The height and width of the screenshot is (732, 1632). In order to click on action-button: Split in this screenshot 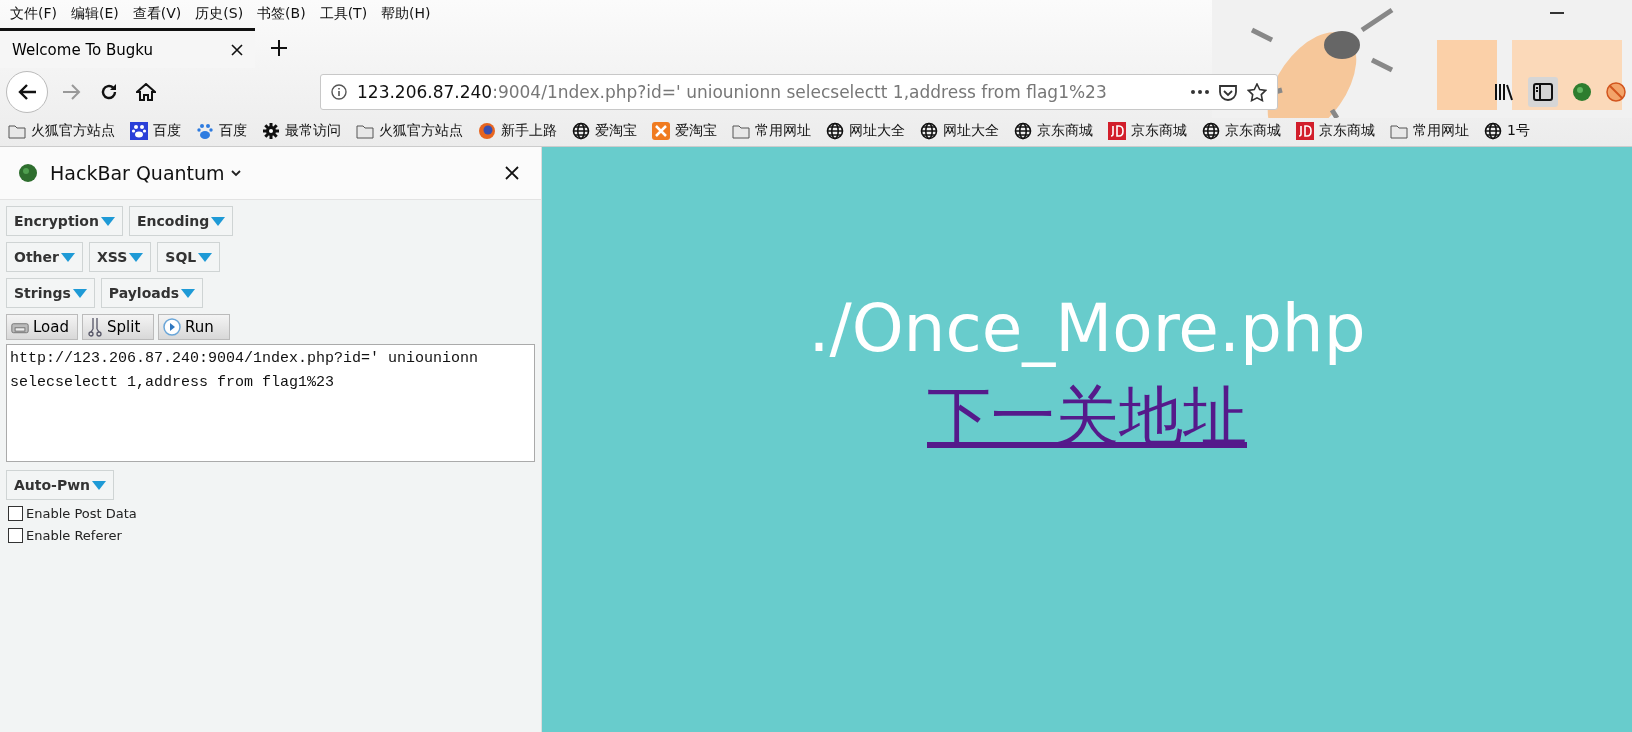, I will do `click(118, 327)`.